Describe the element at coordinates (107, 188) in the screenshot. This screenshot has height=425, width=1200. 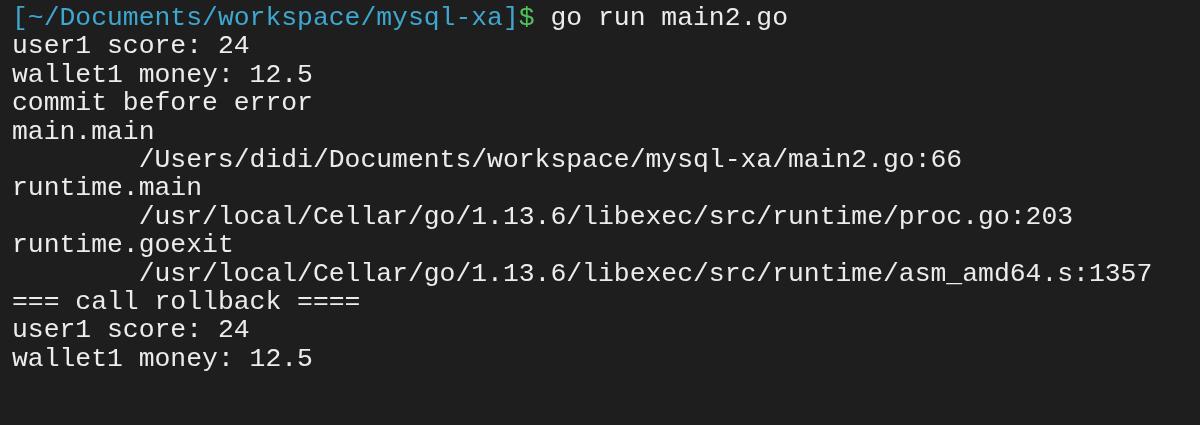
I see `output-line: runtime.main` at that location.